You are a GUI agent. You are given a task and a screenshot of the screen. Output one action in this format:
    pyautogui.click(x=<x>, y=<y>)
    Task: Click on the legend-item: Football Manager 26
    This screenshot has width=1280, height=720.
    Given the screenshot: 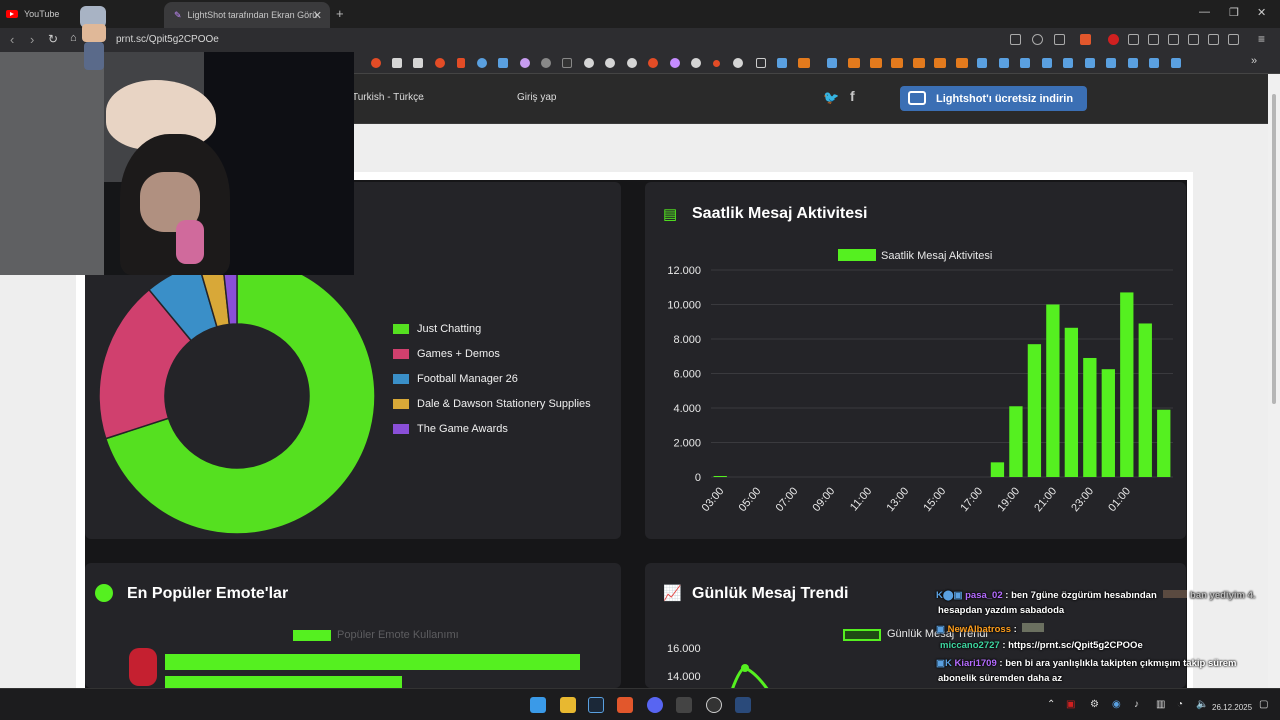 What is the action you would take?
    pyautogui.click(x=455, y=379)
    